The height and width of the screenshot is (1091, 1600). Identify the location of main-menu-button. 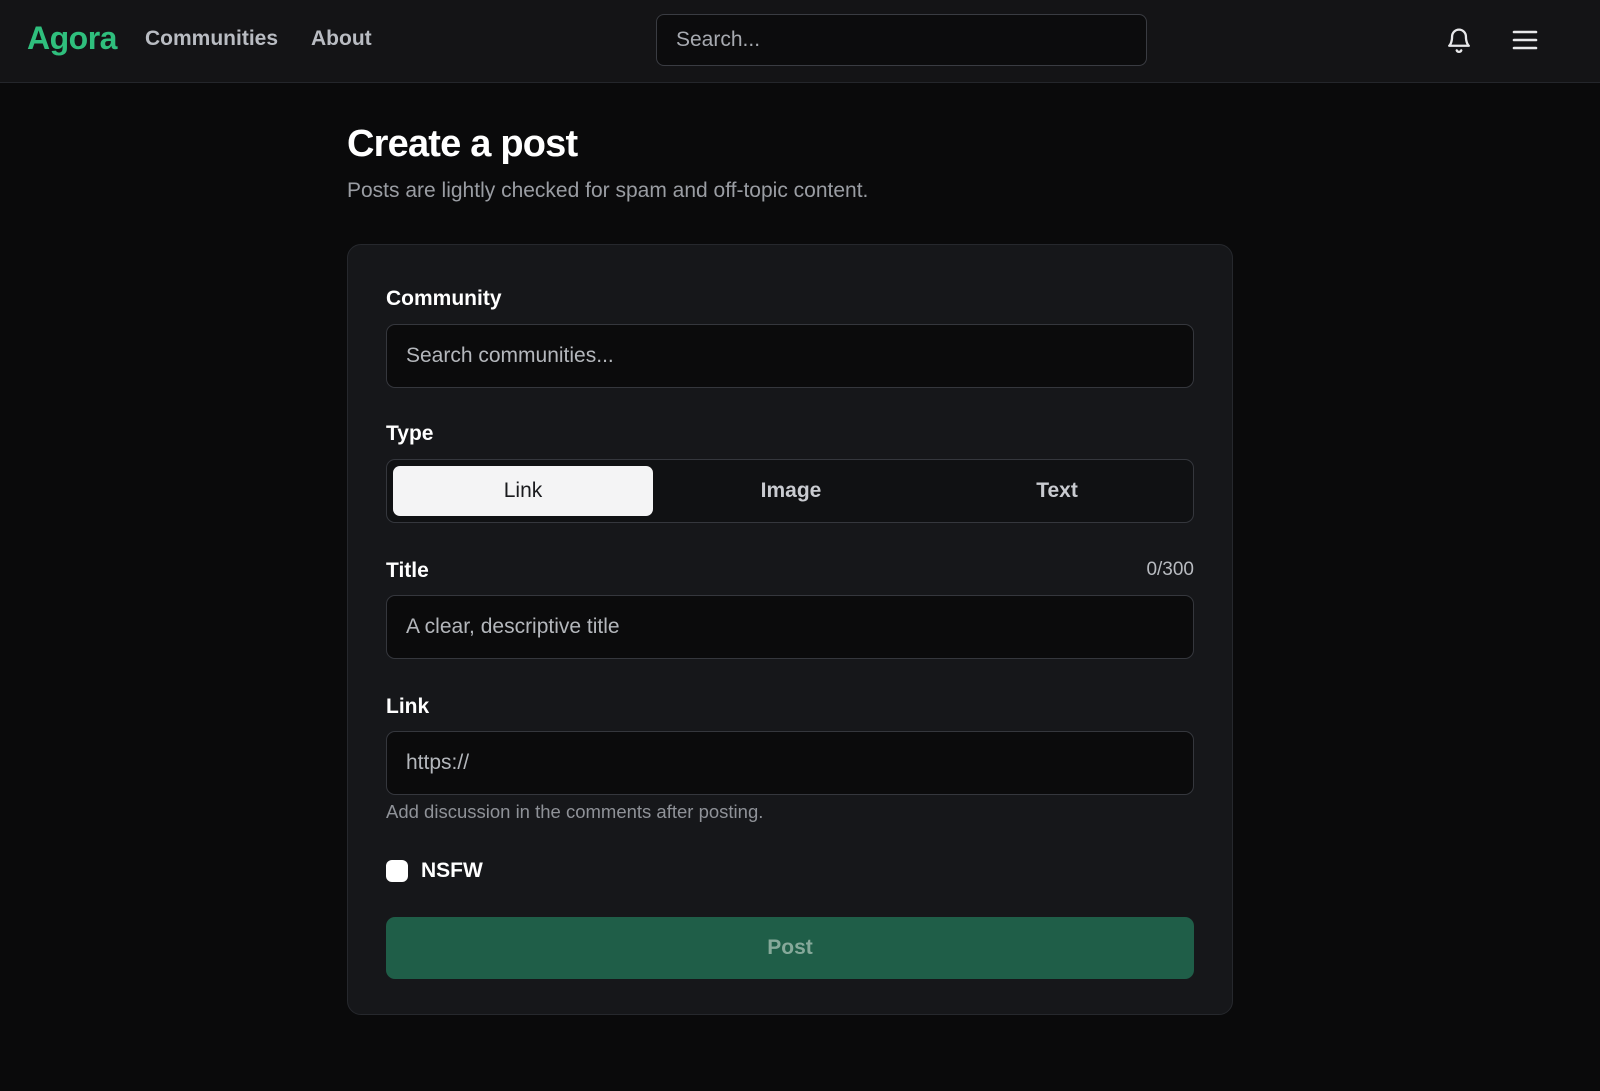
(1525, 40).